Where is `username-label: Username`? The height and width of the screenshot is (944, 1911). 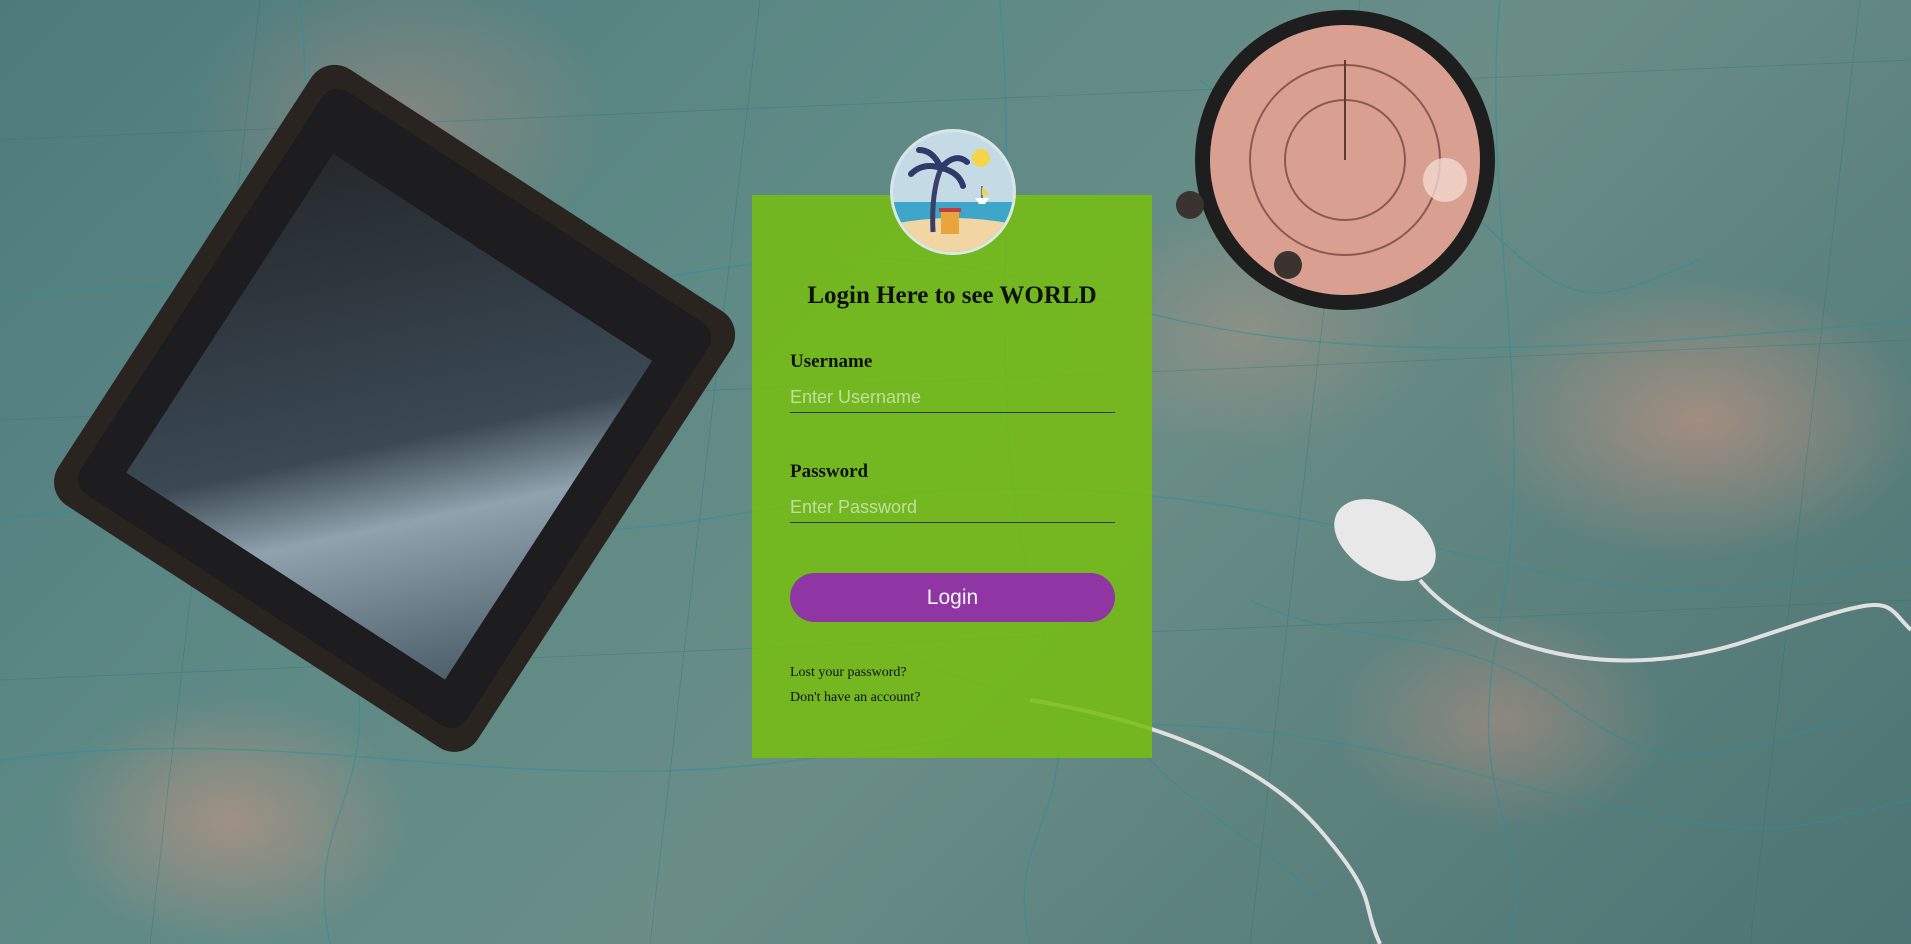
username-label: Username is located at coordinates (831, 361).